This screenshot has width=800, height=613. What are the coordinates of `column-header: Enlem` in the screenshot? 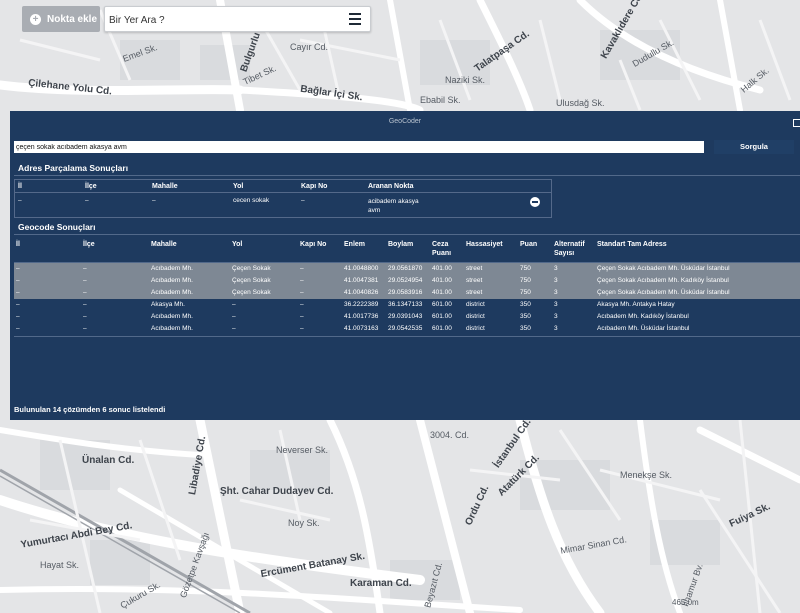 It's located at (355, 244).